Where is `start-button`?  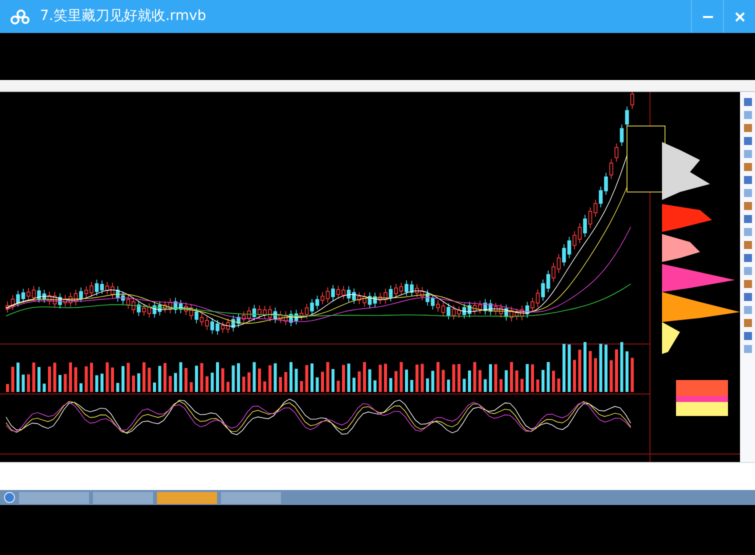 start-button is located at coordinates (9, 497).